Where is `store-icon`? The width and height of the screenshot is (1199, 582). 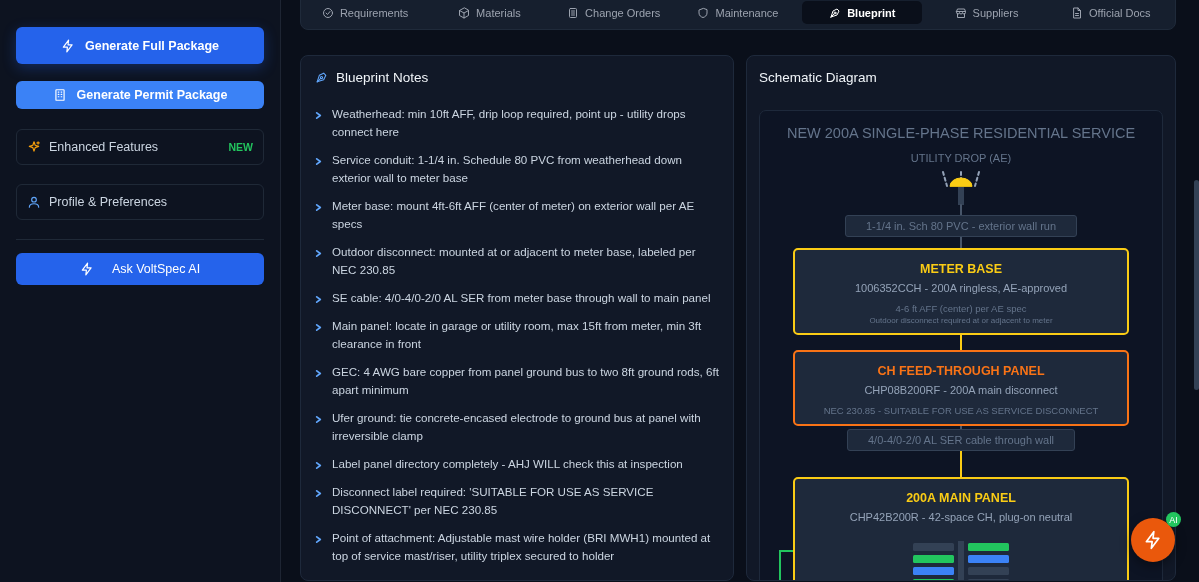 store-icon is located at coordinates (960, 12).